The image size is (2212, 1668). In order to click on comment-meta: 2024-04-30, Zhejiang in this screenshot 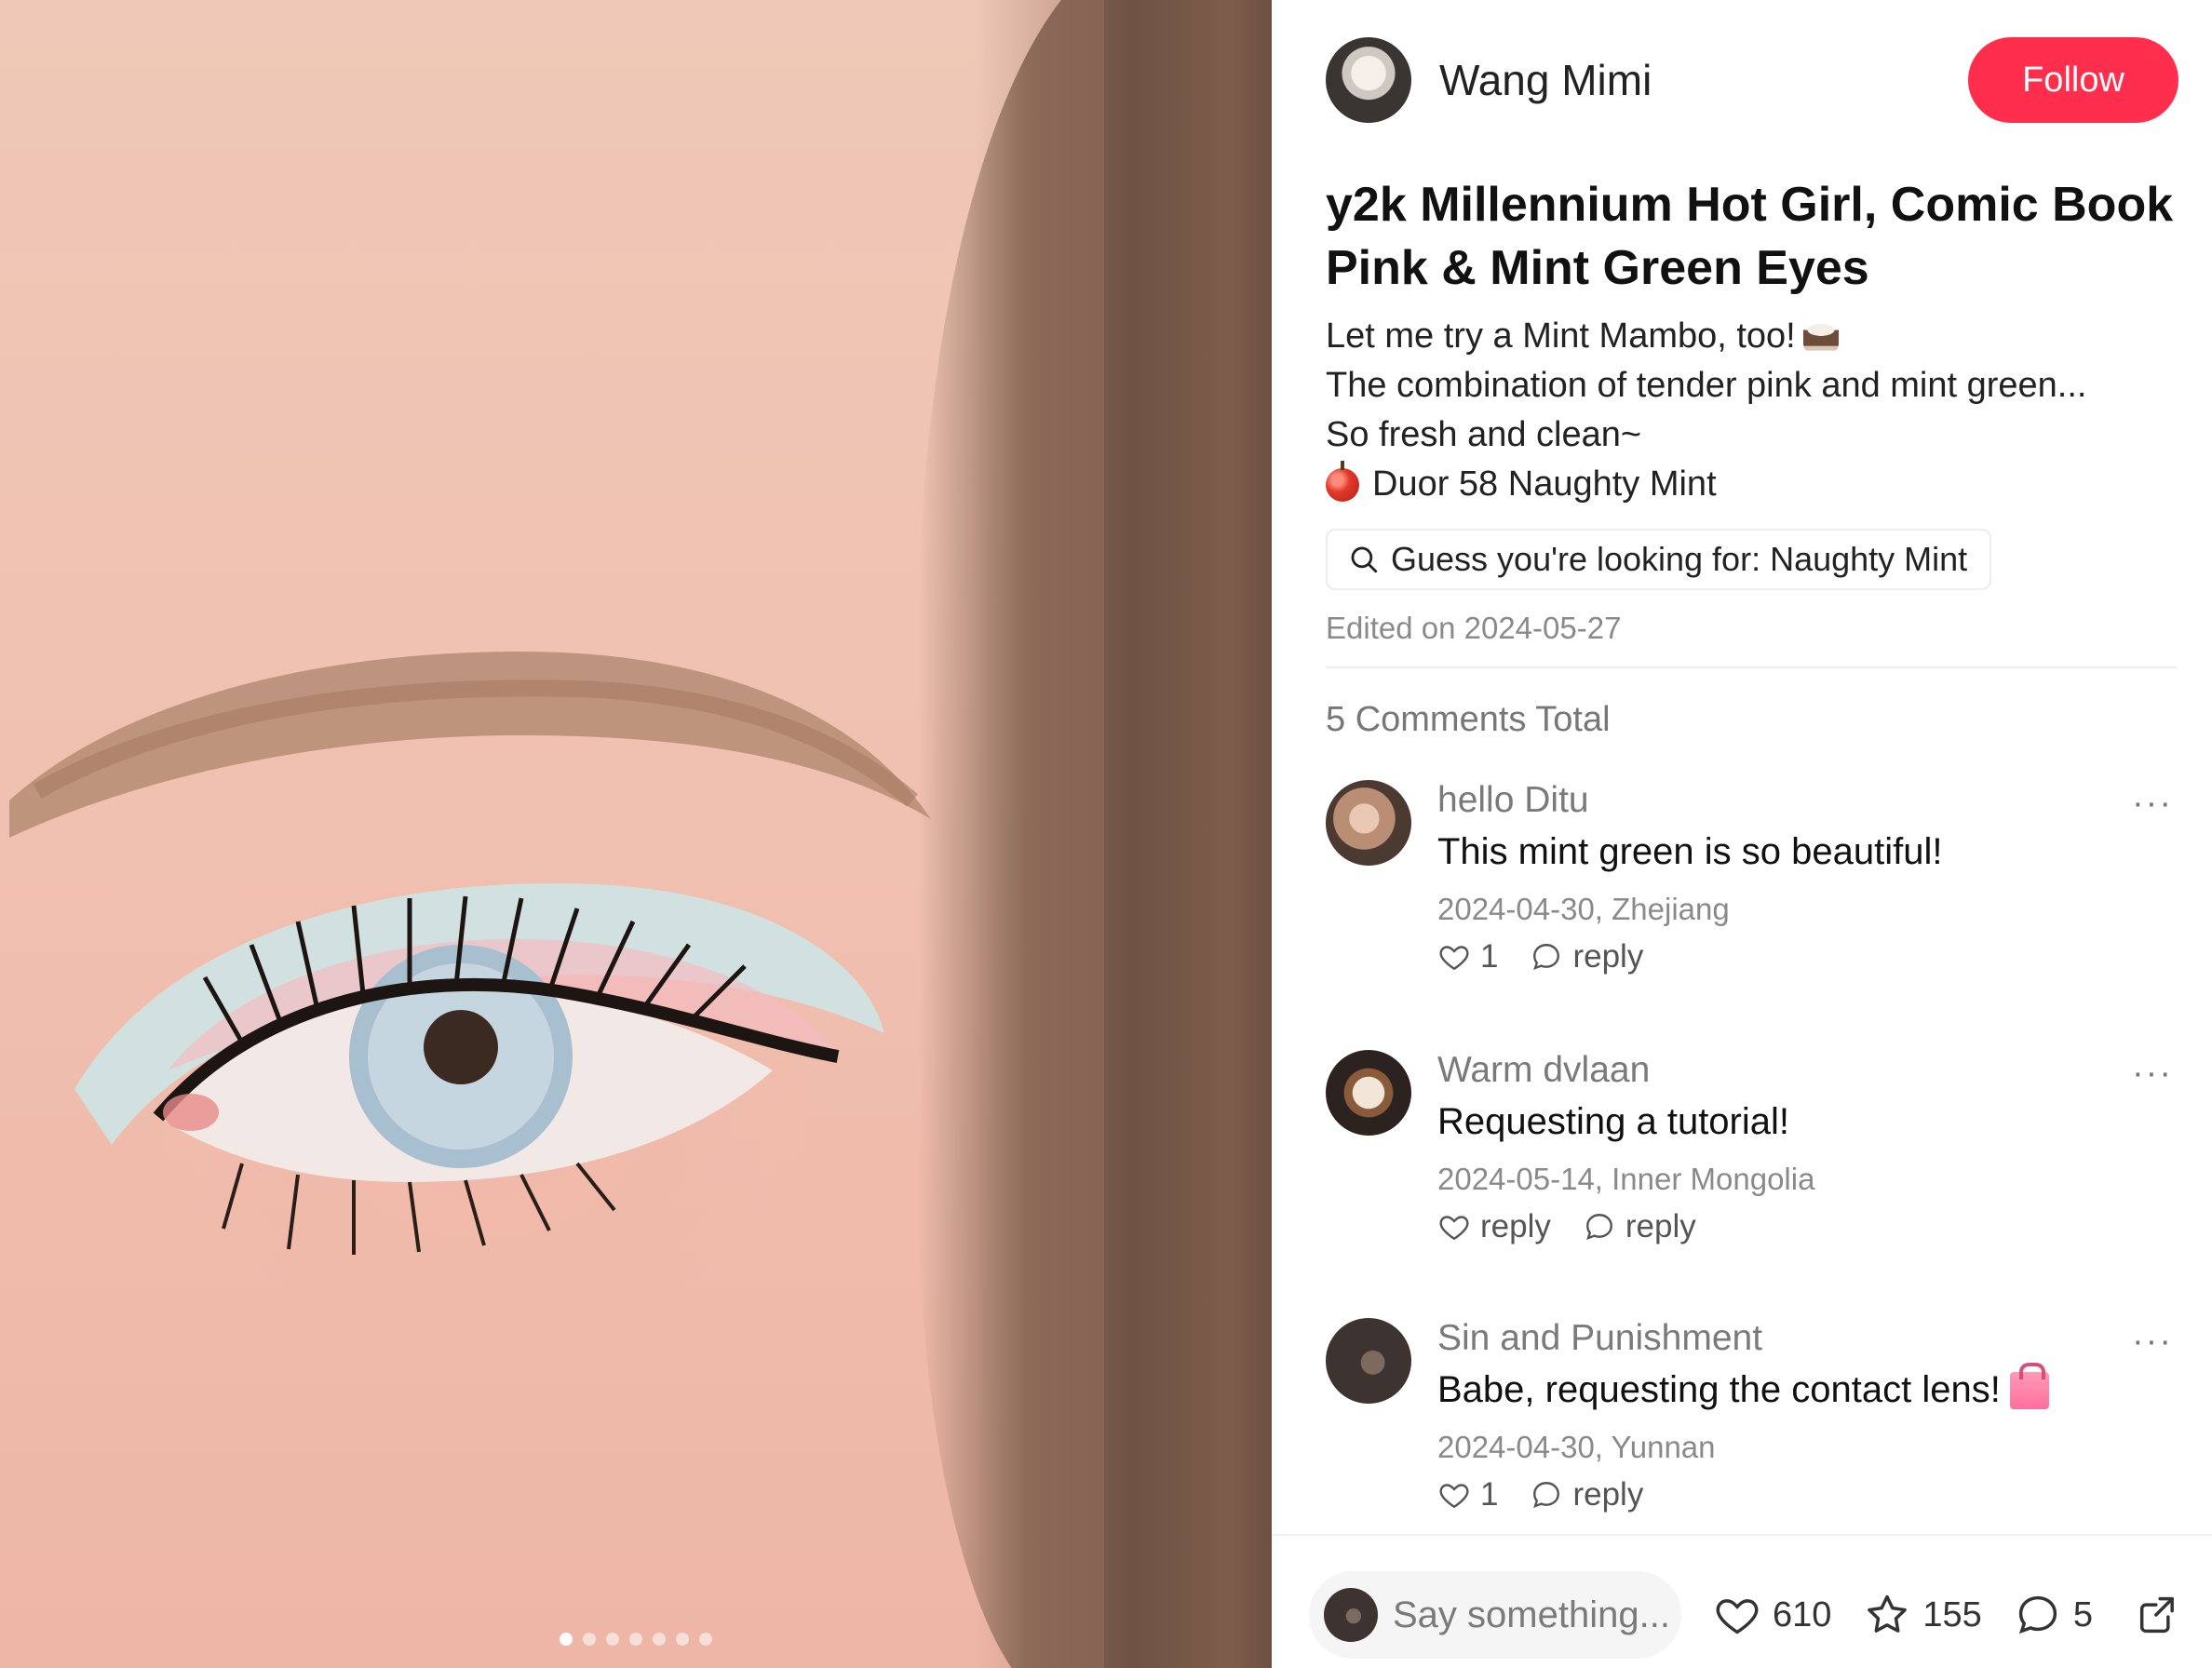, I will do `click(1583, 909)`.